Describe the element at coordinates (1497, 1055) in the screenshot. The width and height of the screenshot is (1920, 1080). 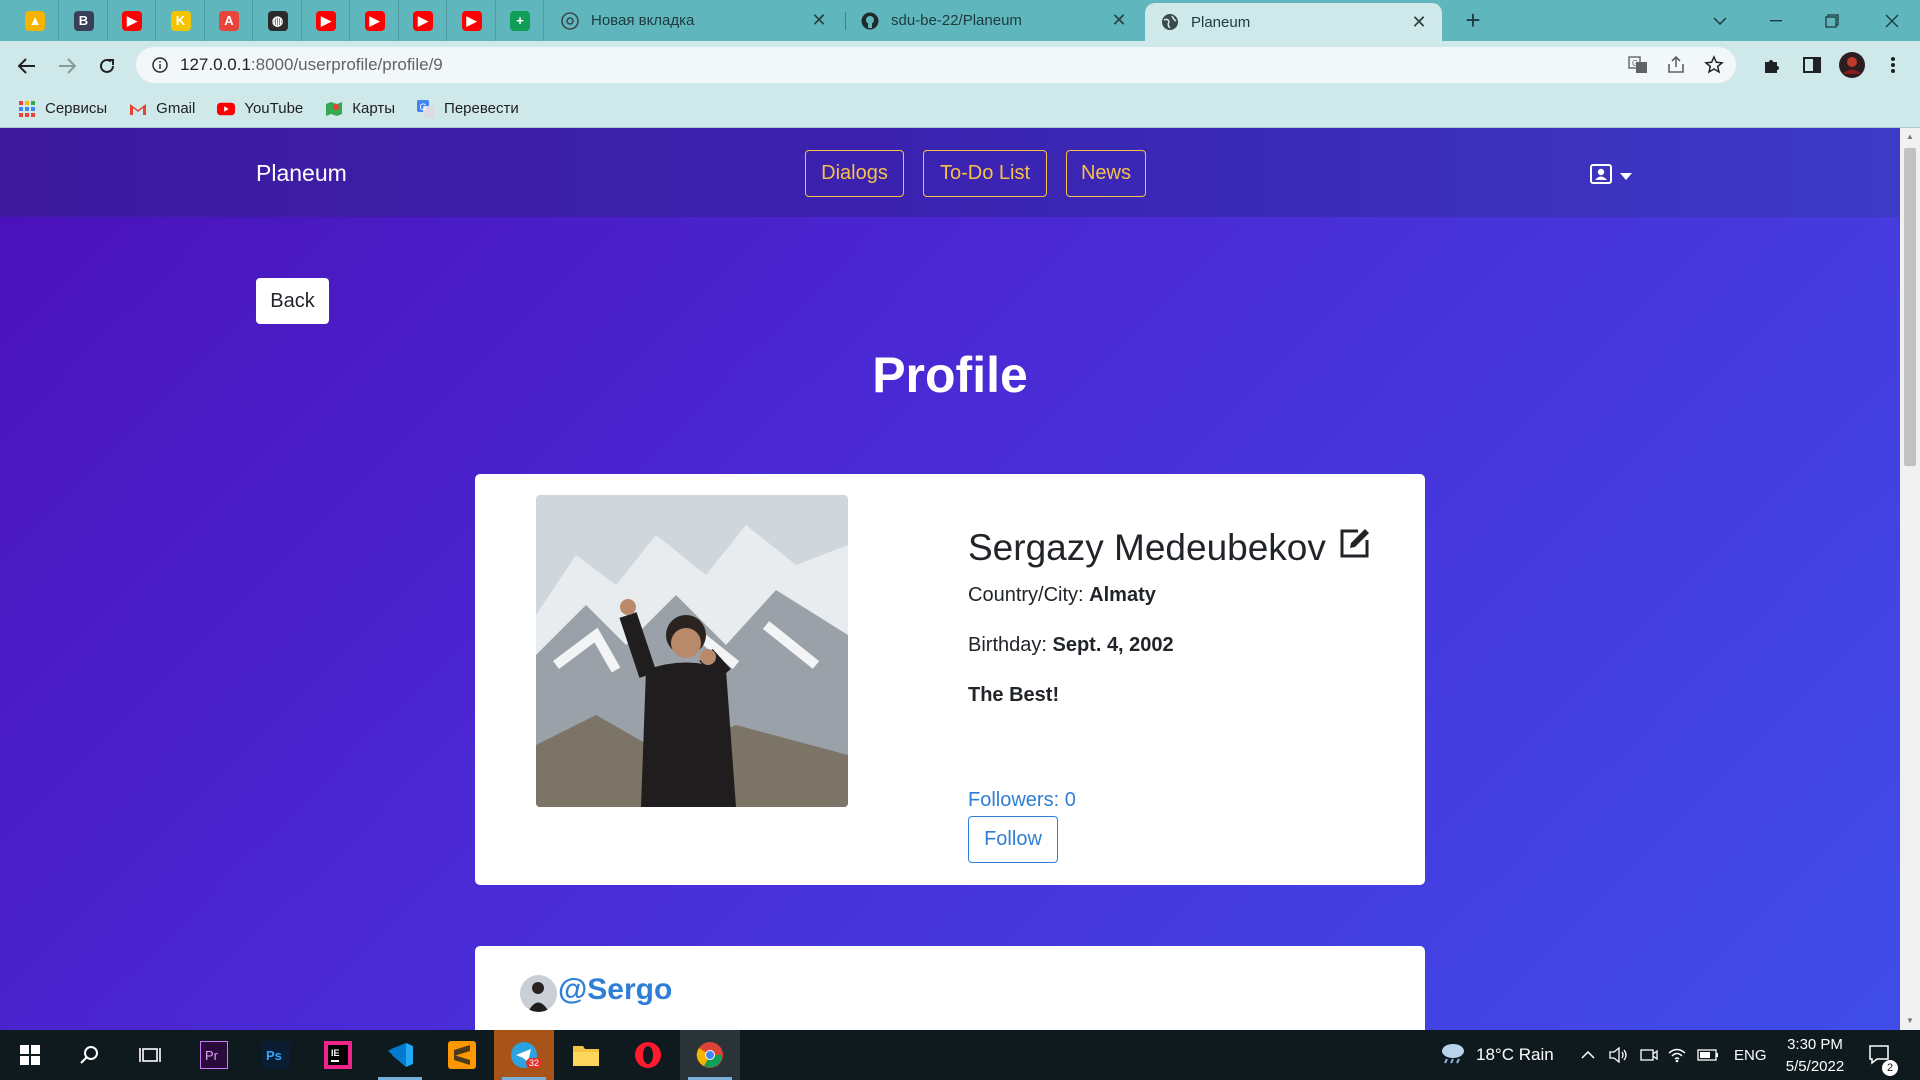
I see `weather-widget: 18°C Rain` at that location.